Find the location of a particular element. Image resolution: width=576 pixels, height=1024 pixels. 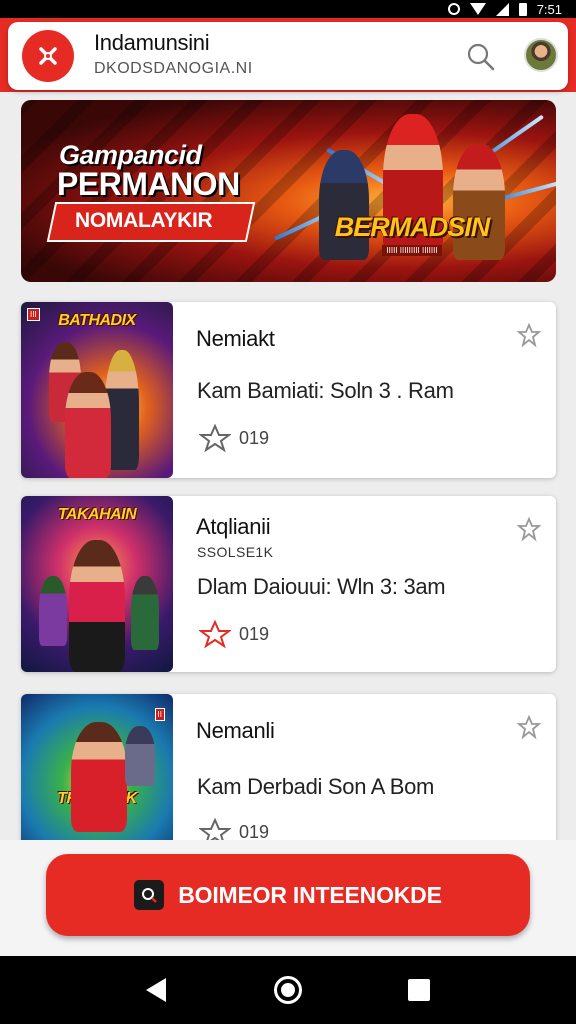

app-title: Indamunsini is located at coordinates (152, 42).